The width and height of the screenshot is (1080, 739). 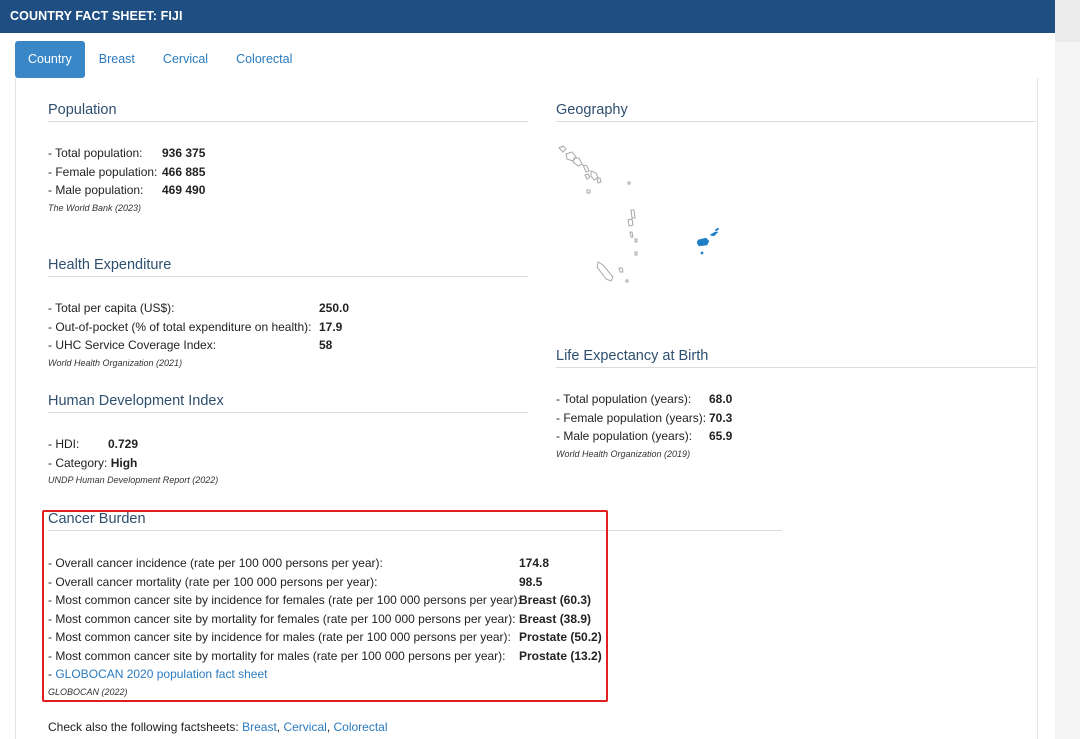 I want to click on check-also-cervical-link: Cervical, so click(x=304, y=727).